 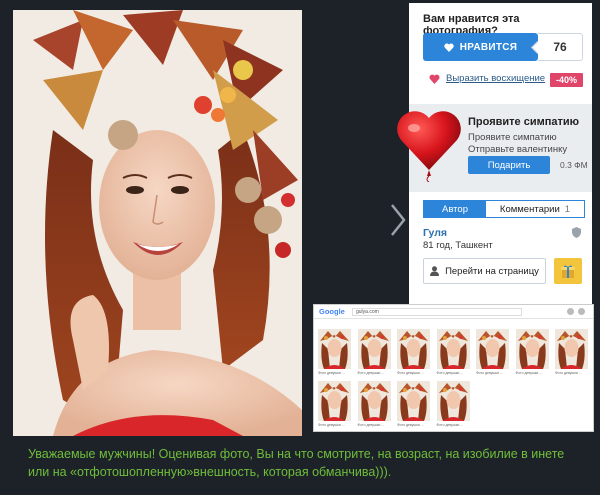 I want to click on admire-row: Выразить восхищение, so click(x=487, y=78).